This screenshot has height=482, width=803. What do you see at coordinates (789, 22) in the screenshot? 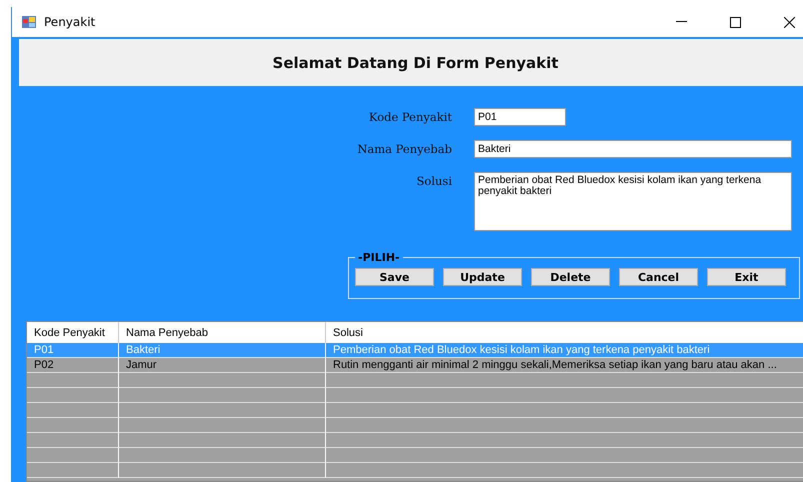
I see `close-icon` at bounding box center [789, 22].